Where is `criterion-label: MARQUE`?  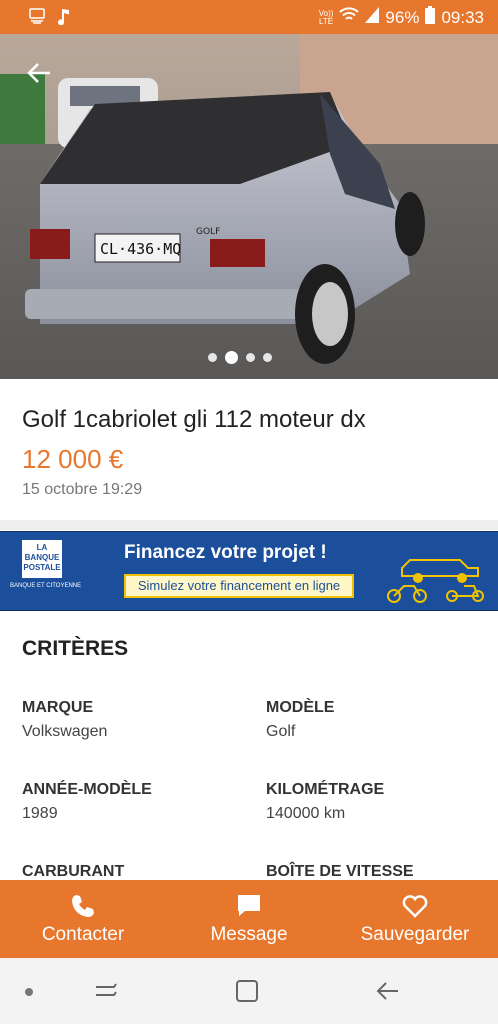
criterion-label: MARQUE is located at coordinates (58, 707).